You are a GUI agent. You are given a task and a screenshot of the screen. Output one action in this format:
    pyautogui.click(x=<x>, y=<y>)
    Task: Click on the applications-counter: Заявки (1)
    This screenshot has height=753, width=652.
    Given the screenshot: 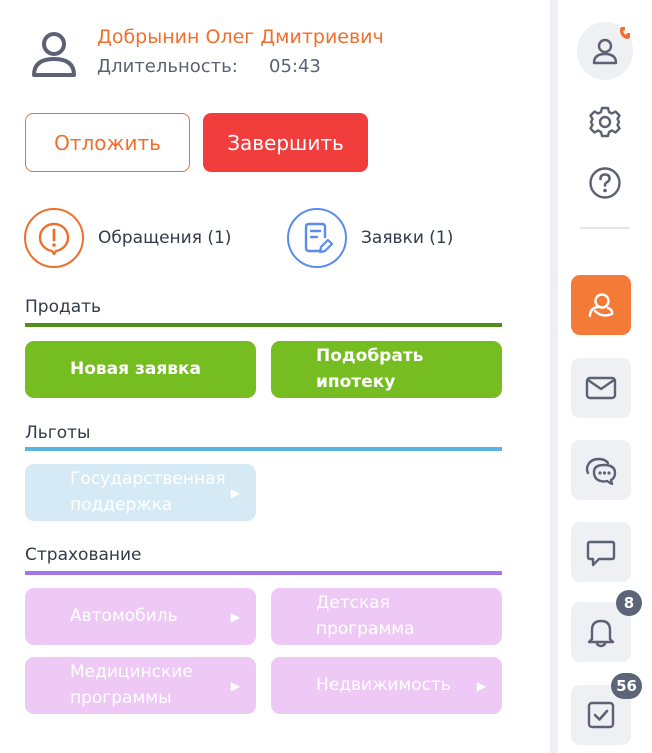 What is the action you would take?
    pyautogui.click(x=370, y=238)
    